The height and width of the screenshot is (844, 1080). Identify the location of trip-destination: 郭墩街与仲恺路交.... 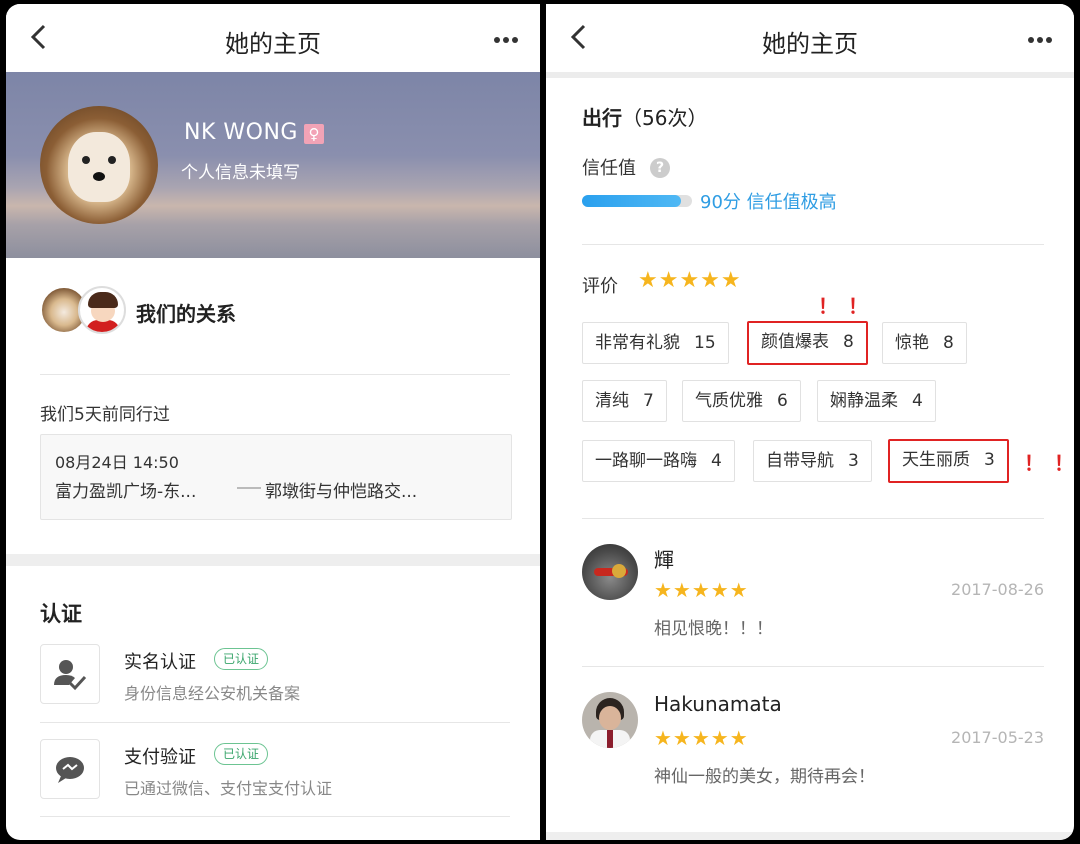
(341, 492).